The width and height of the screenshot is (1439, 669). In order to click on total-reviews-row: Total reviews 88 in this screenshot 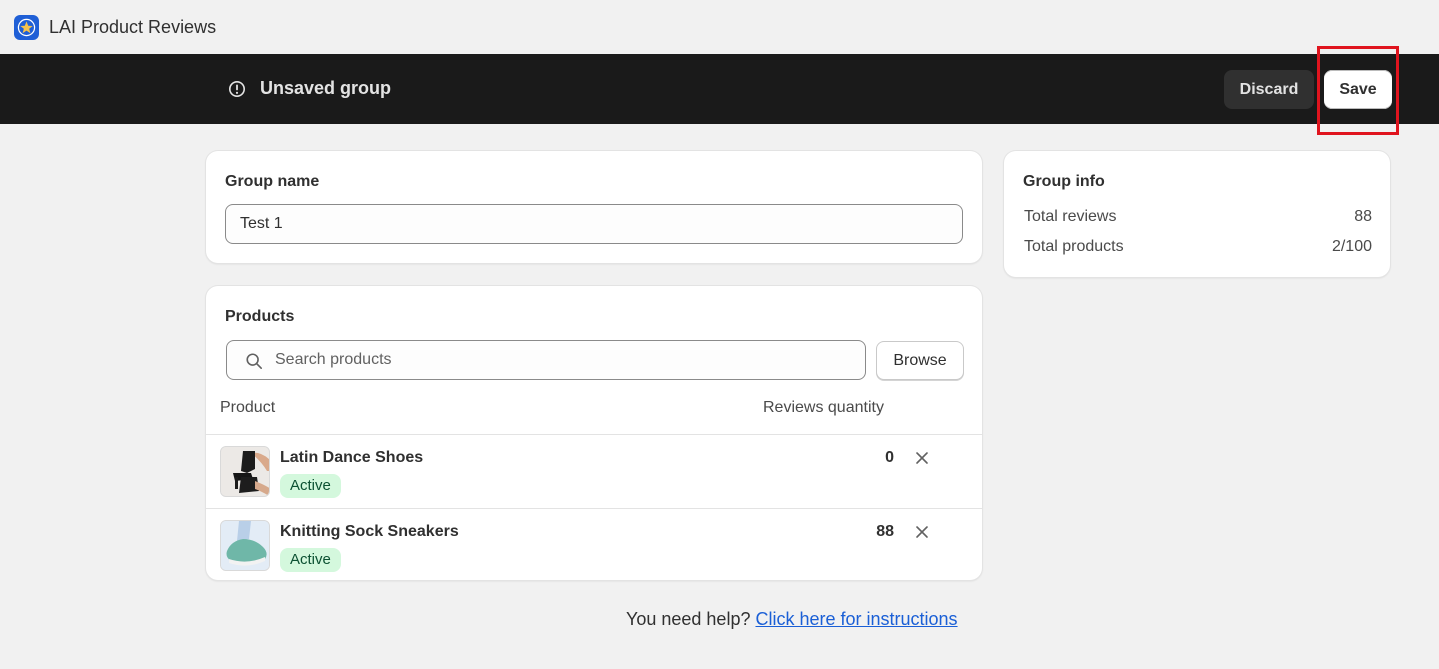, I will do `click(1198, 217)`.